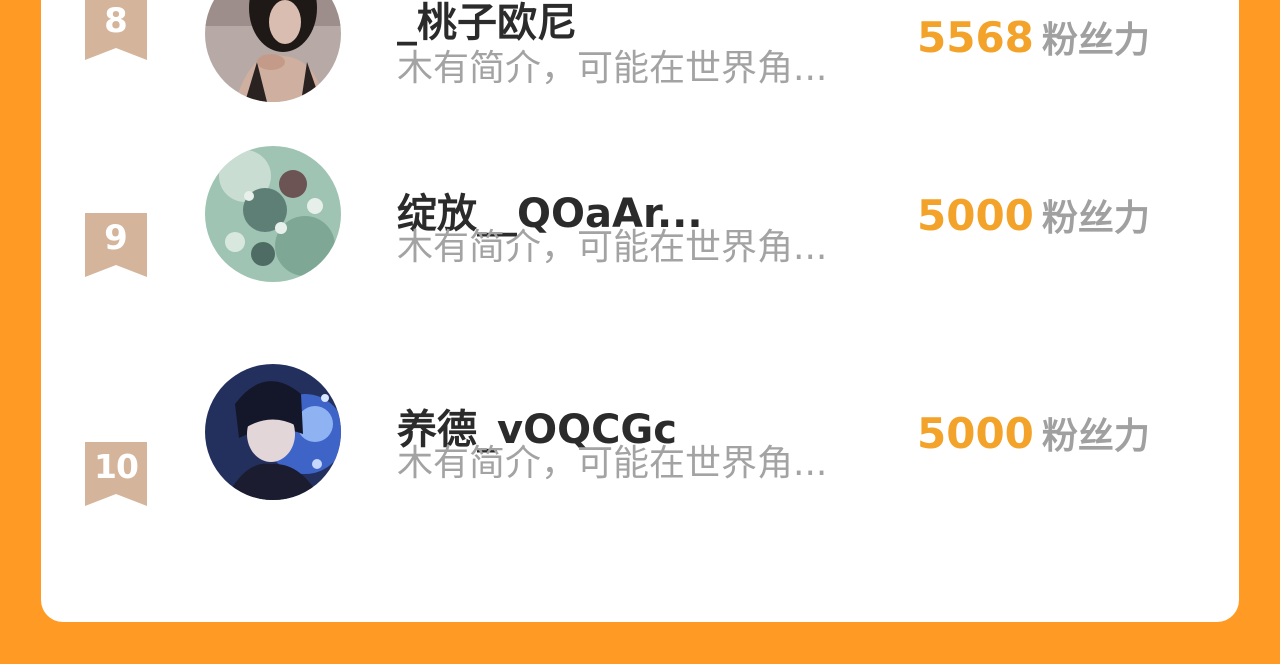 This screenshot has width=1280, height=664. What do you see at coordinates (116, 466) in the screenshot?
I see `rank-number: 10` at bounding box center [116, 466].